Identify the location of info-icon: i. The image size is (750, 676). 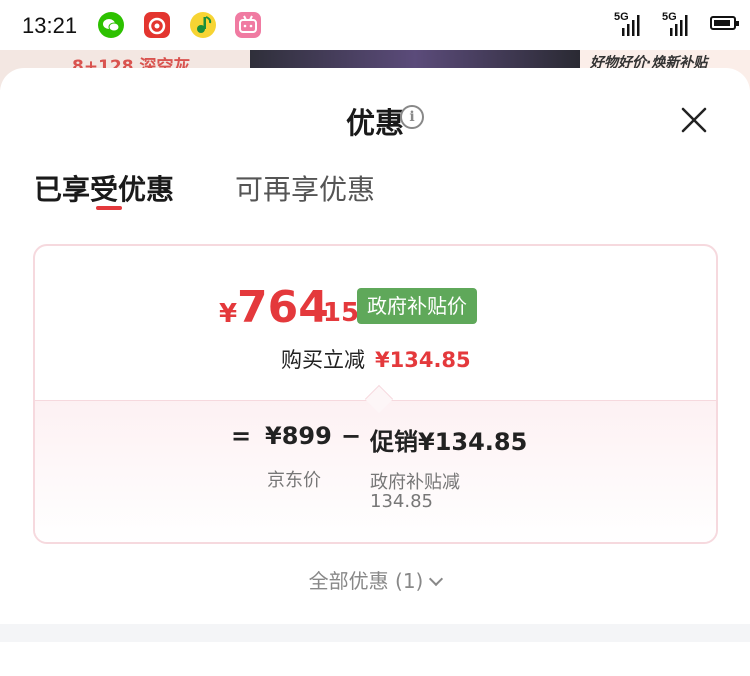
(412, 117).